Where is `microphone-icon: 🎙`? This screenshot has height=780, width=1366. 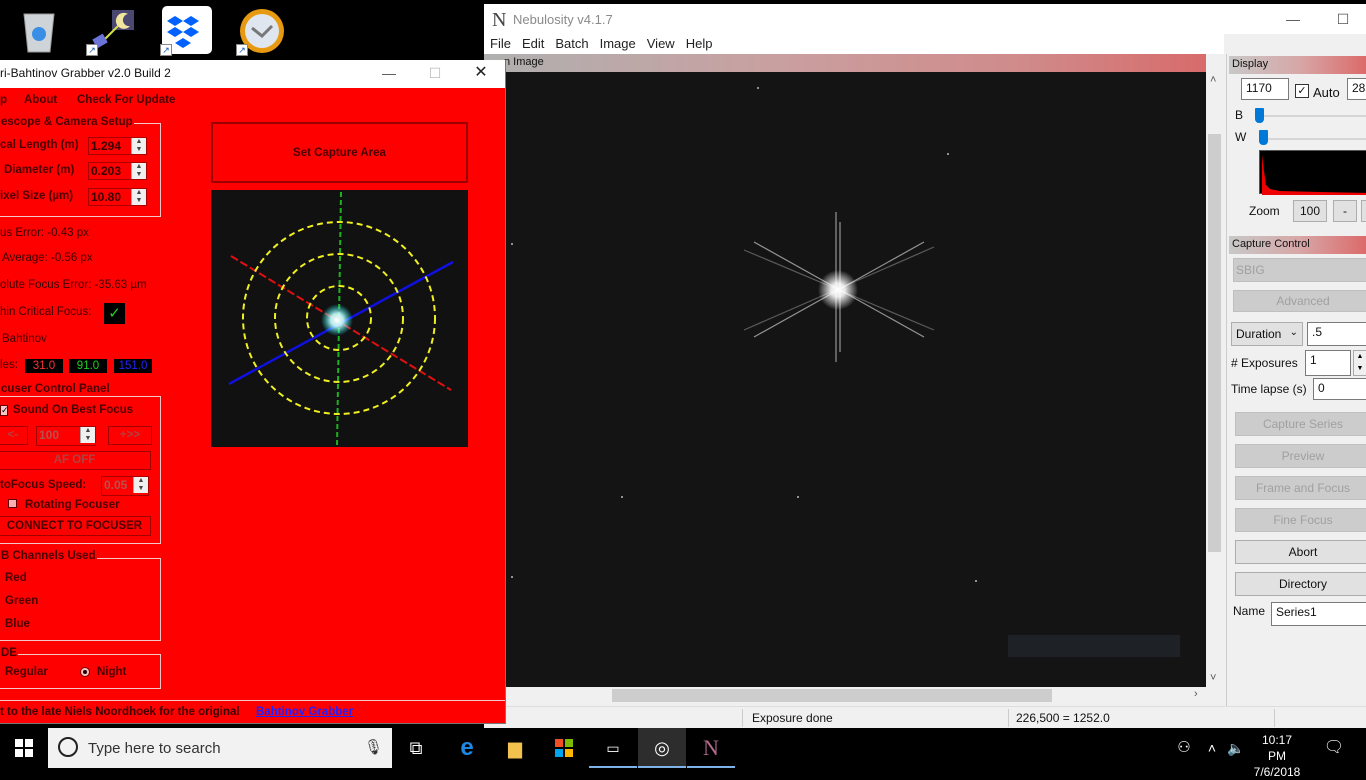
microphone-icon: 🎙 is located at coordinates (373, 747).